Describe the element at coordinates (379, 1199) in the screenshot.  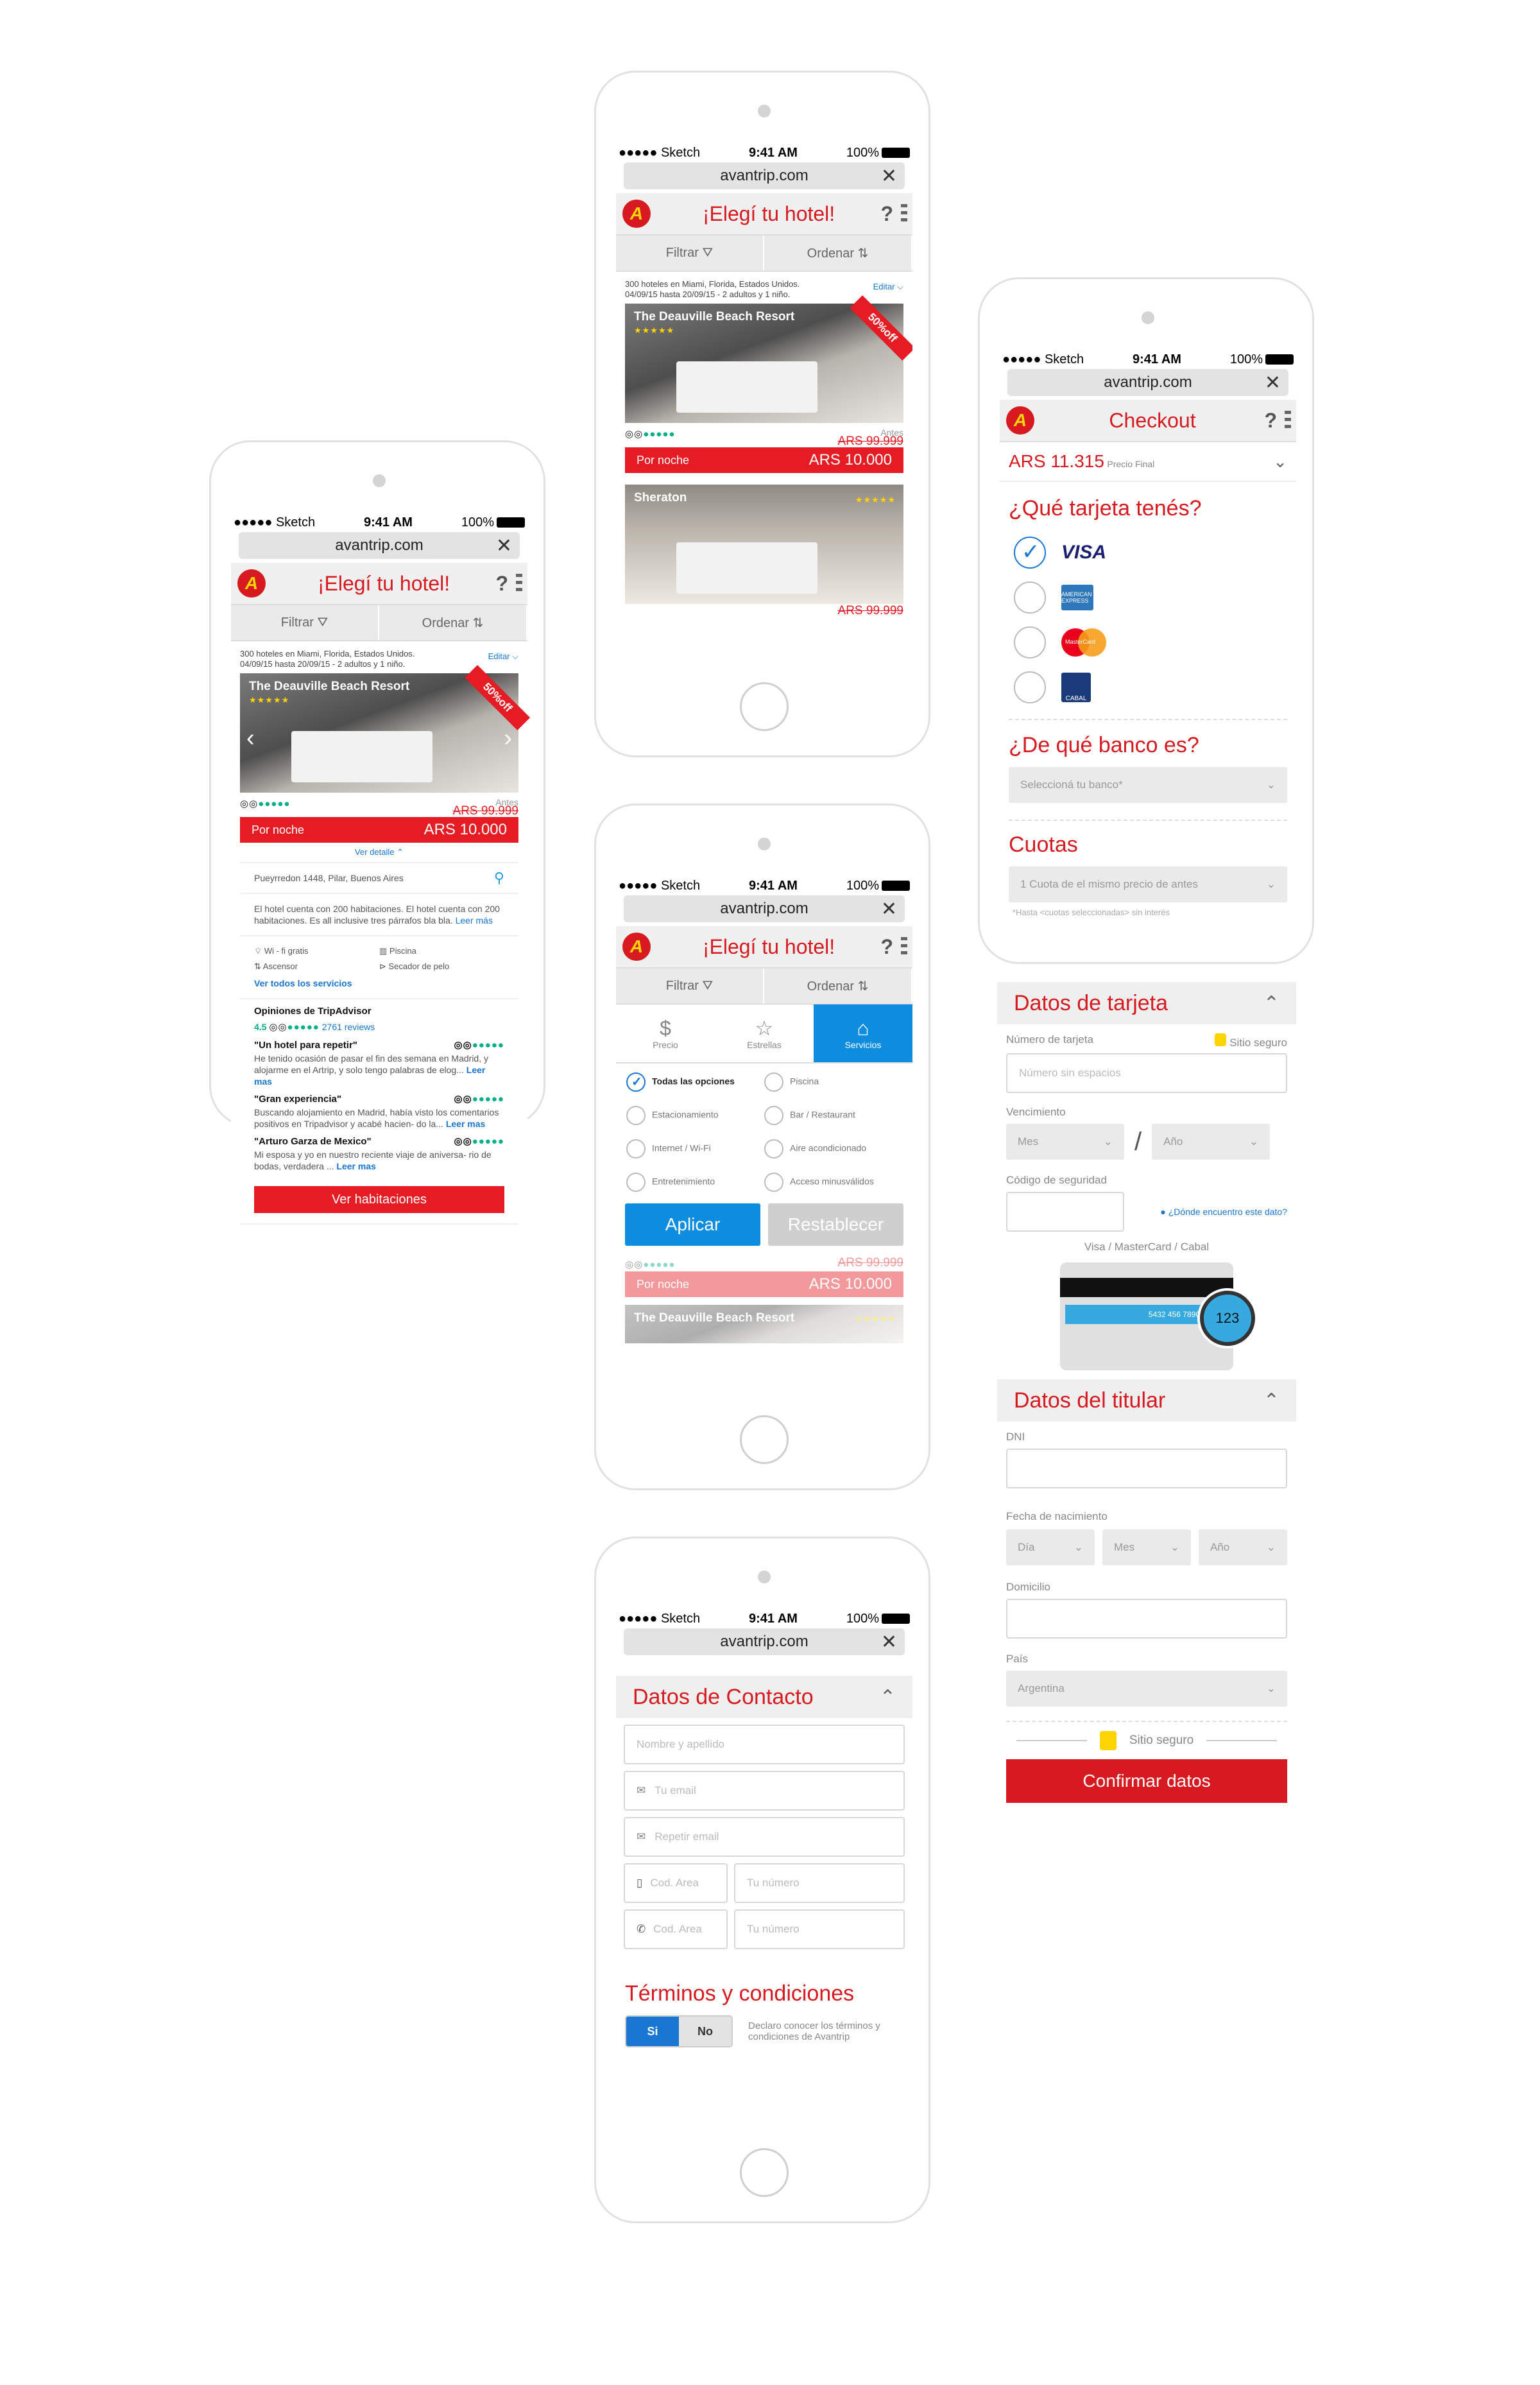
I see `view-rooms-button: Ver habitaciones` at that location.